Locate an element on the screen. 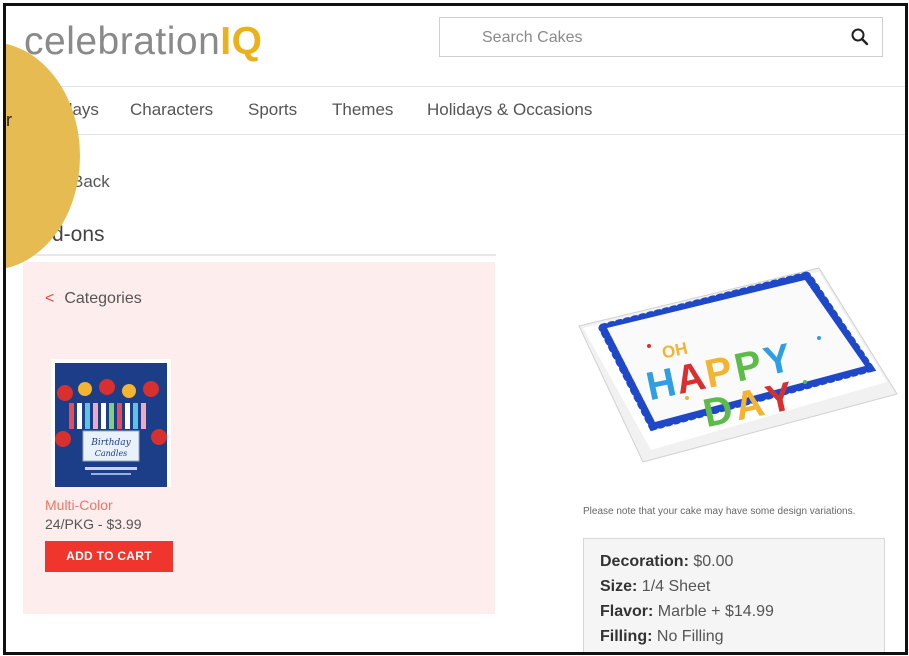 The width and height of the screenshot is (909, 656). candle-package-image: Birthday Candles is located at coordinates (111, 425).